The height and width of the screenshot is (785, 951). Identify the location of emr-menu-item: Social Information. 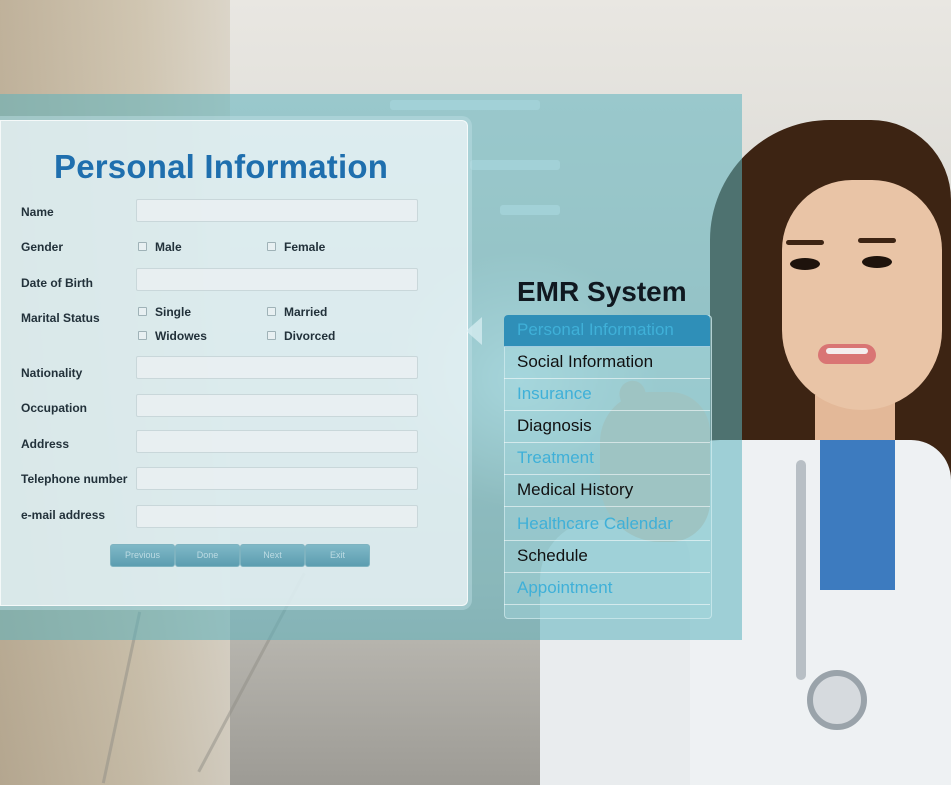
(607, 363).